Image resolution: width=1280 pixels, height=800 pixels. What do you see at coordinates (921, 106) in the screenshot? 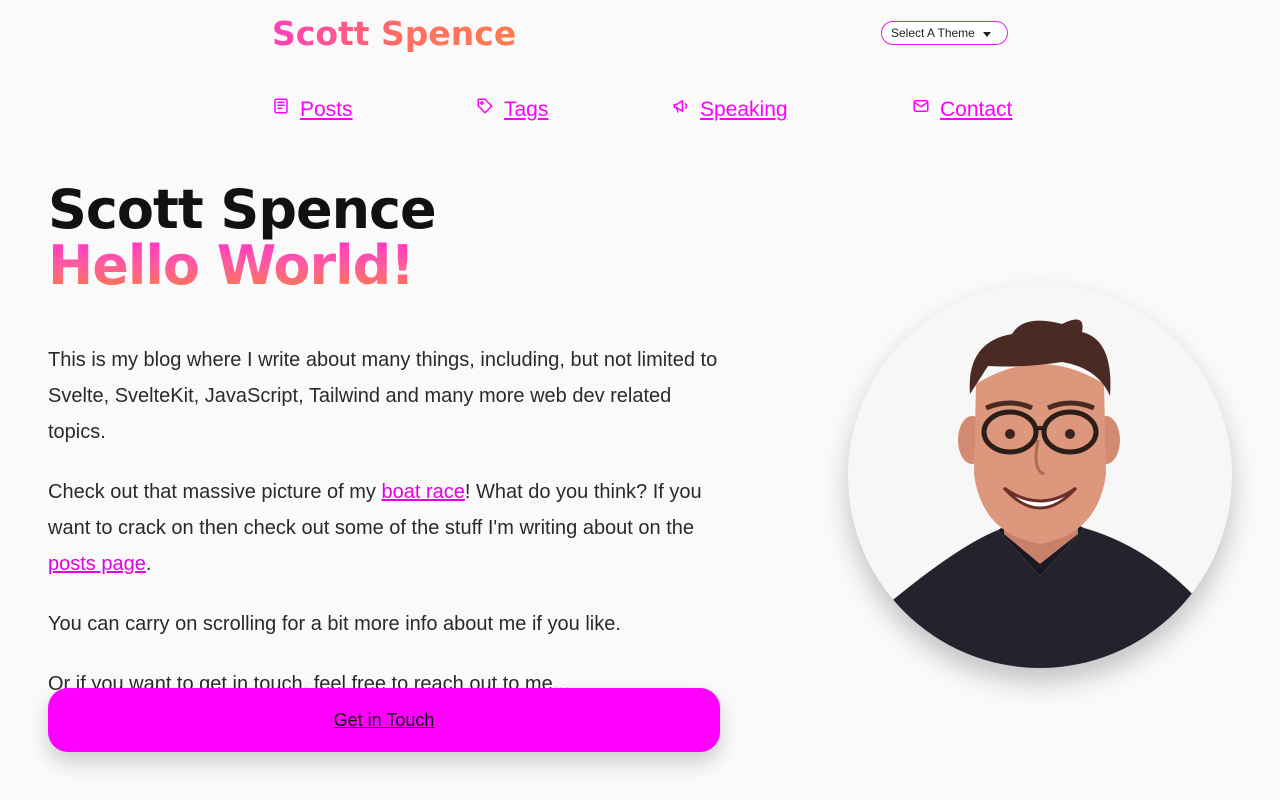
I see `mail-icon` at bounding box center [921, 106].